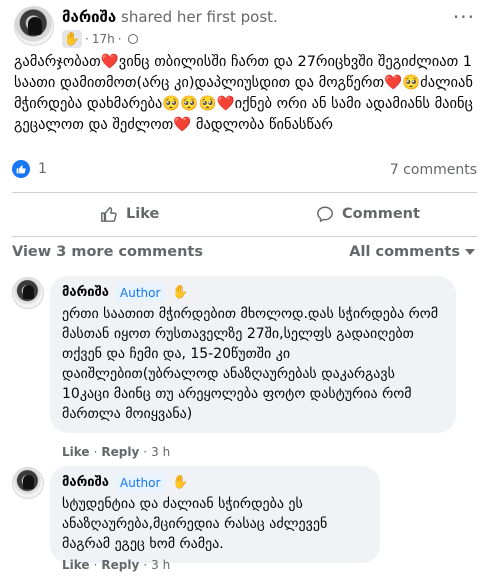 The width and height of the screenshot is (489, 578). Describe the element at coordinates (103, 39) in the screenshot. I see `post-time: 17h` at that location.